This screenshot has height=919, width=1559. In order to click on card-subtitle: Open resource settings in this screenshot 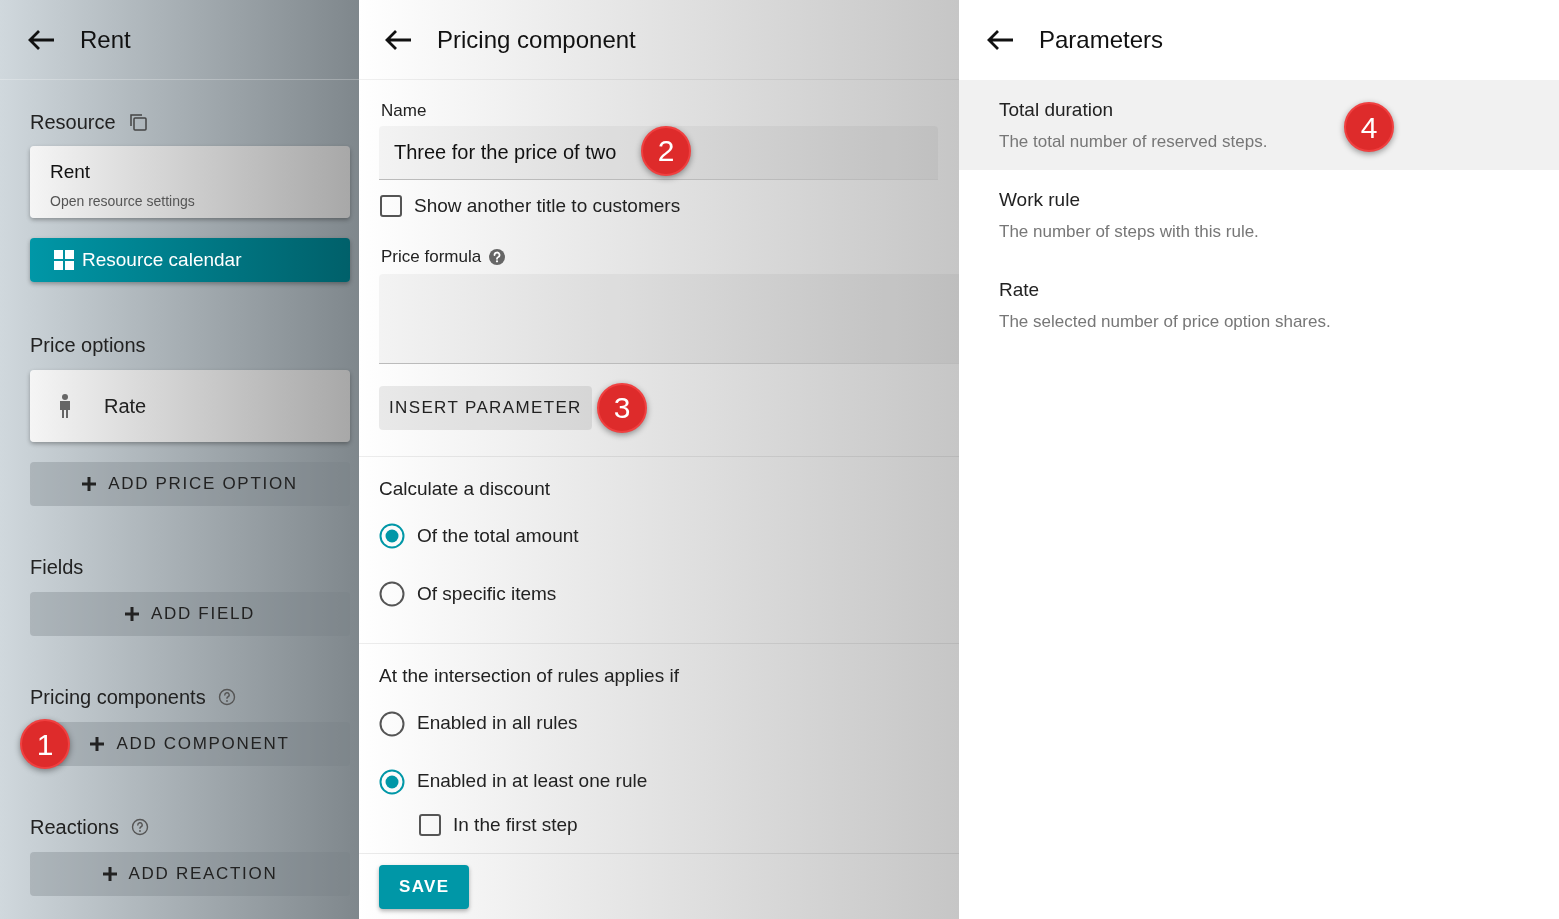, I will do `click(123, 201)`.